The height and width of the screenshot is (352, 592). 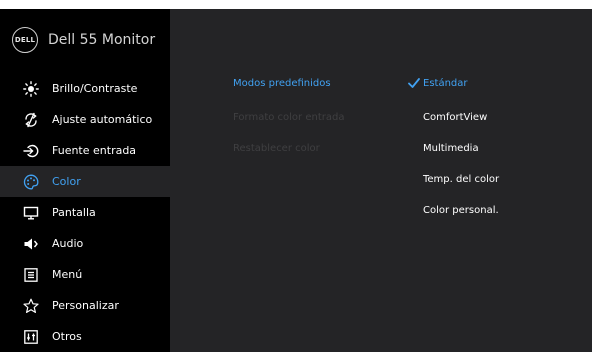 What do you see at coordinates (68, 243) in the screenshot?
I see `sidebar-item-label: Audio` at bounding box center [68, 243].